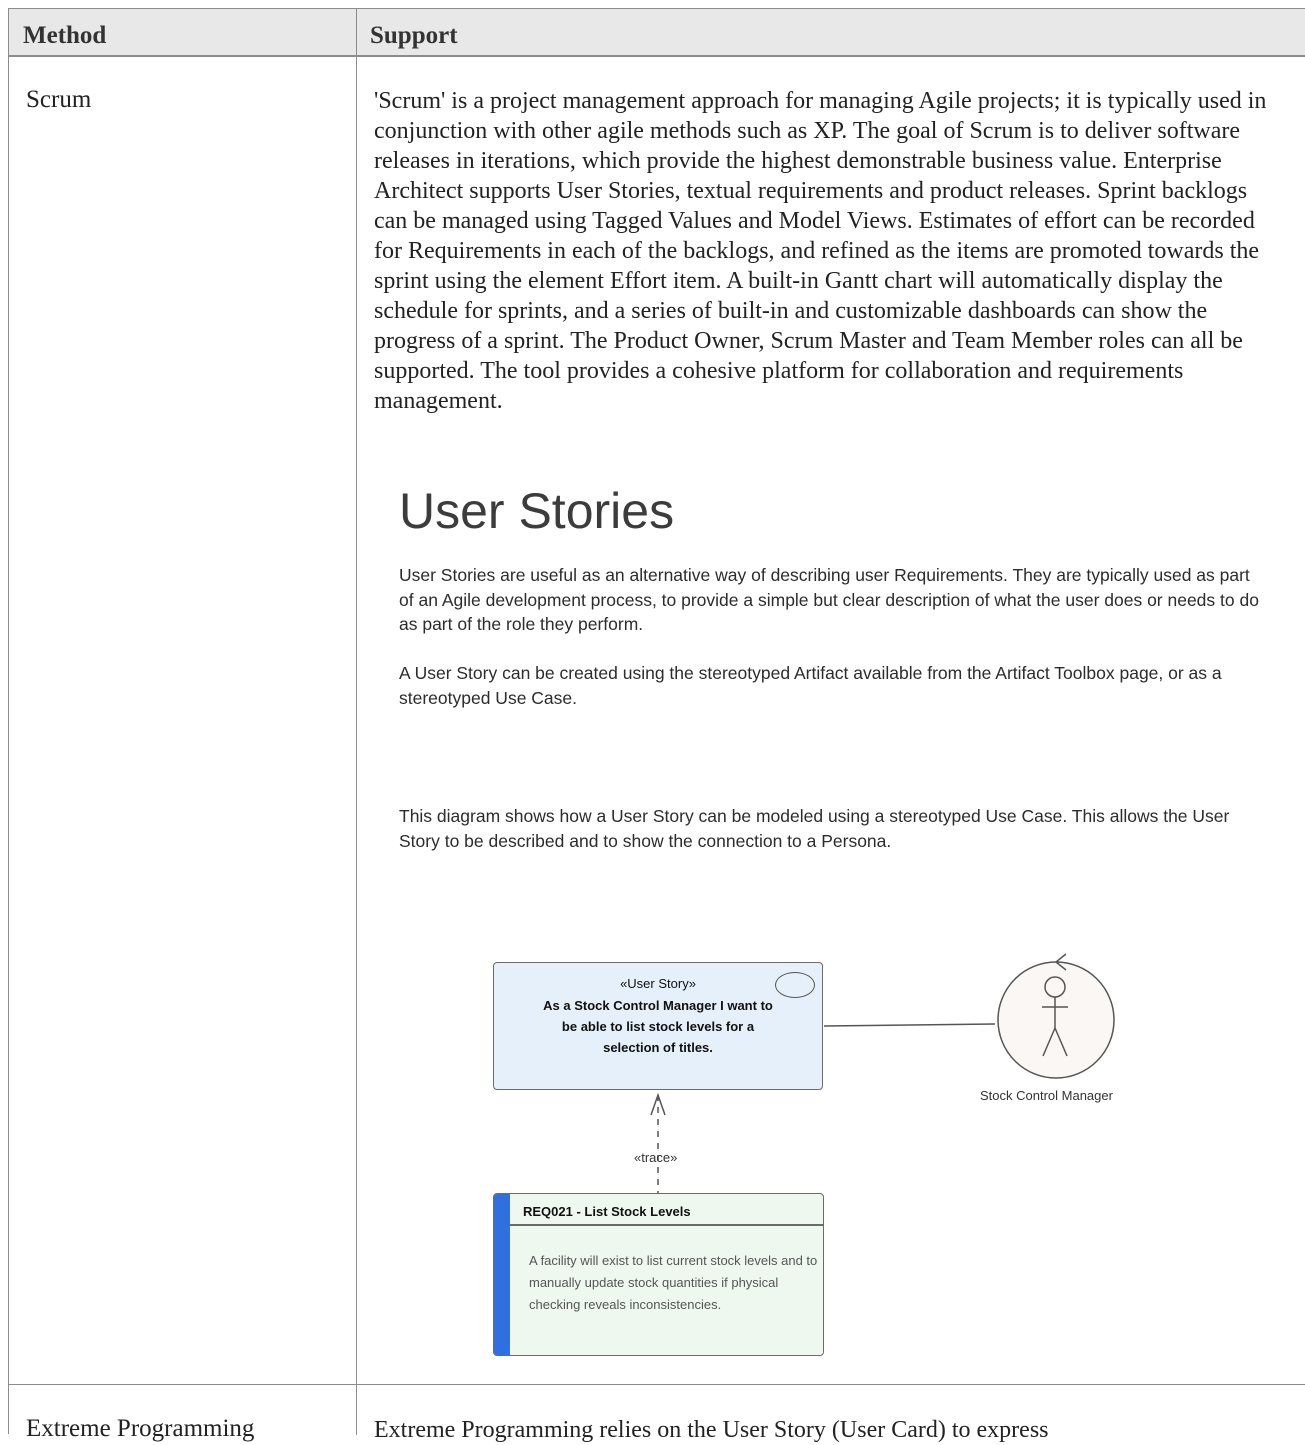 Image resolution: width=1305 pixels, height=1445 pixels. Describe the element at coordinates (656, 1157) in the screenshot. I see `trace-label: «trace»` at that location.